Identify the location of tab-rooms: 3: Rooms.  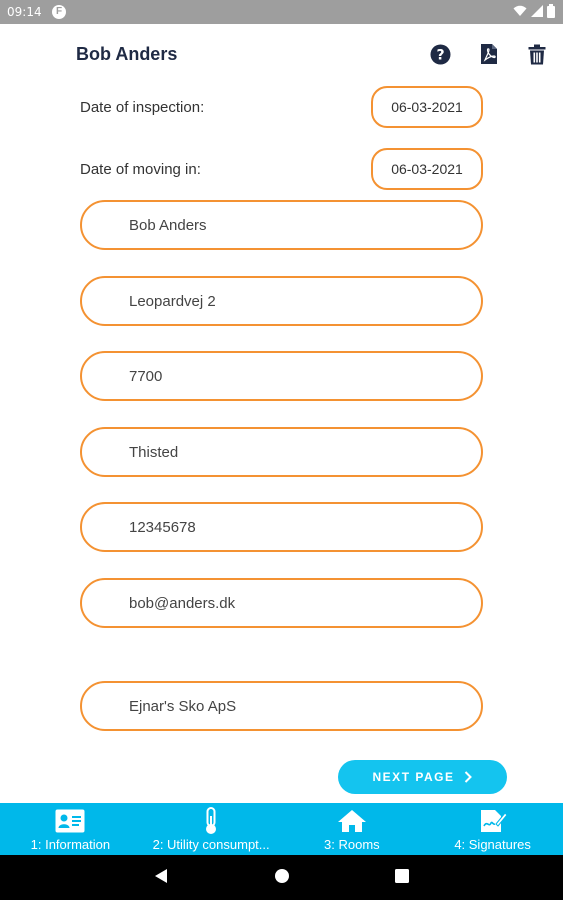
(352, 829).